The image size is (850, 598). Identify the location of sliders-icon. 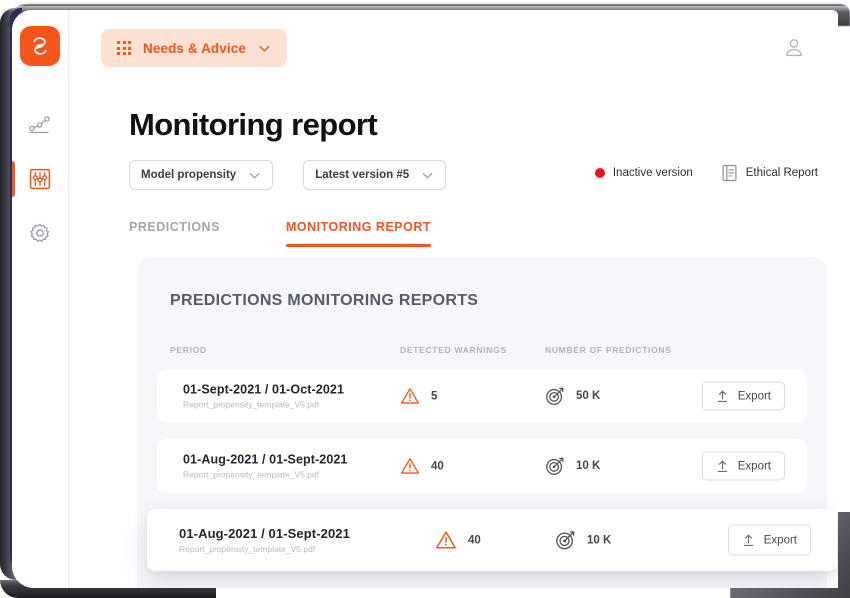
(40, 179).